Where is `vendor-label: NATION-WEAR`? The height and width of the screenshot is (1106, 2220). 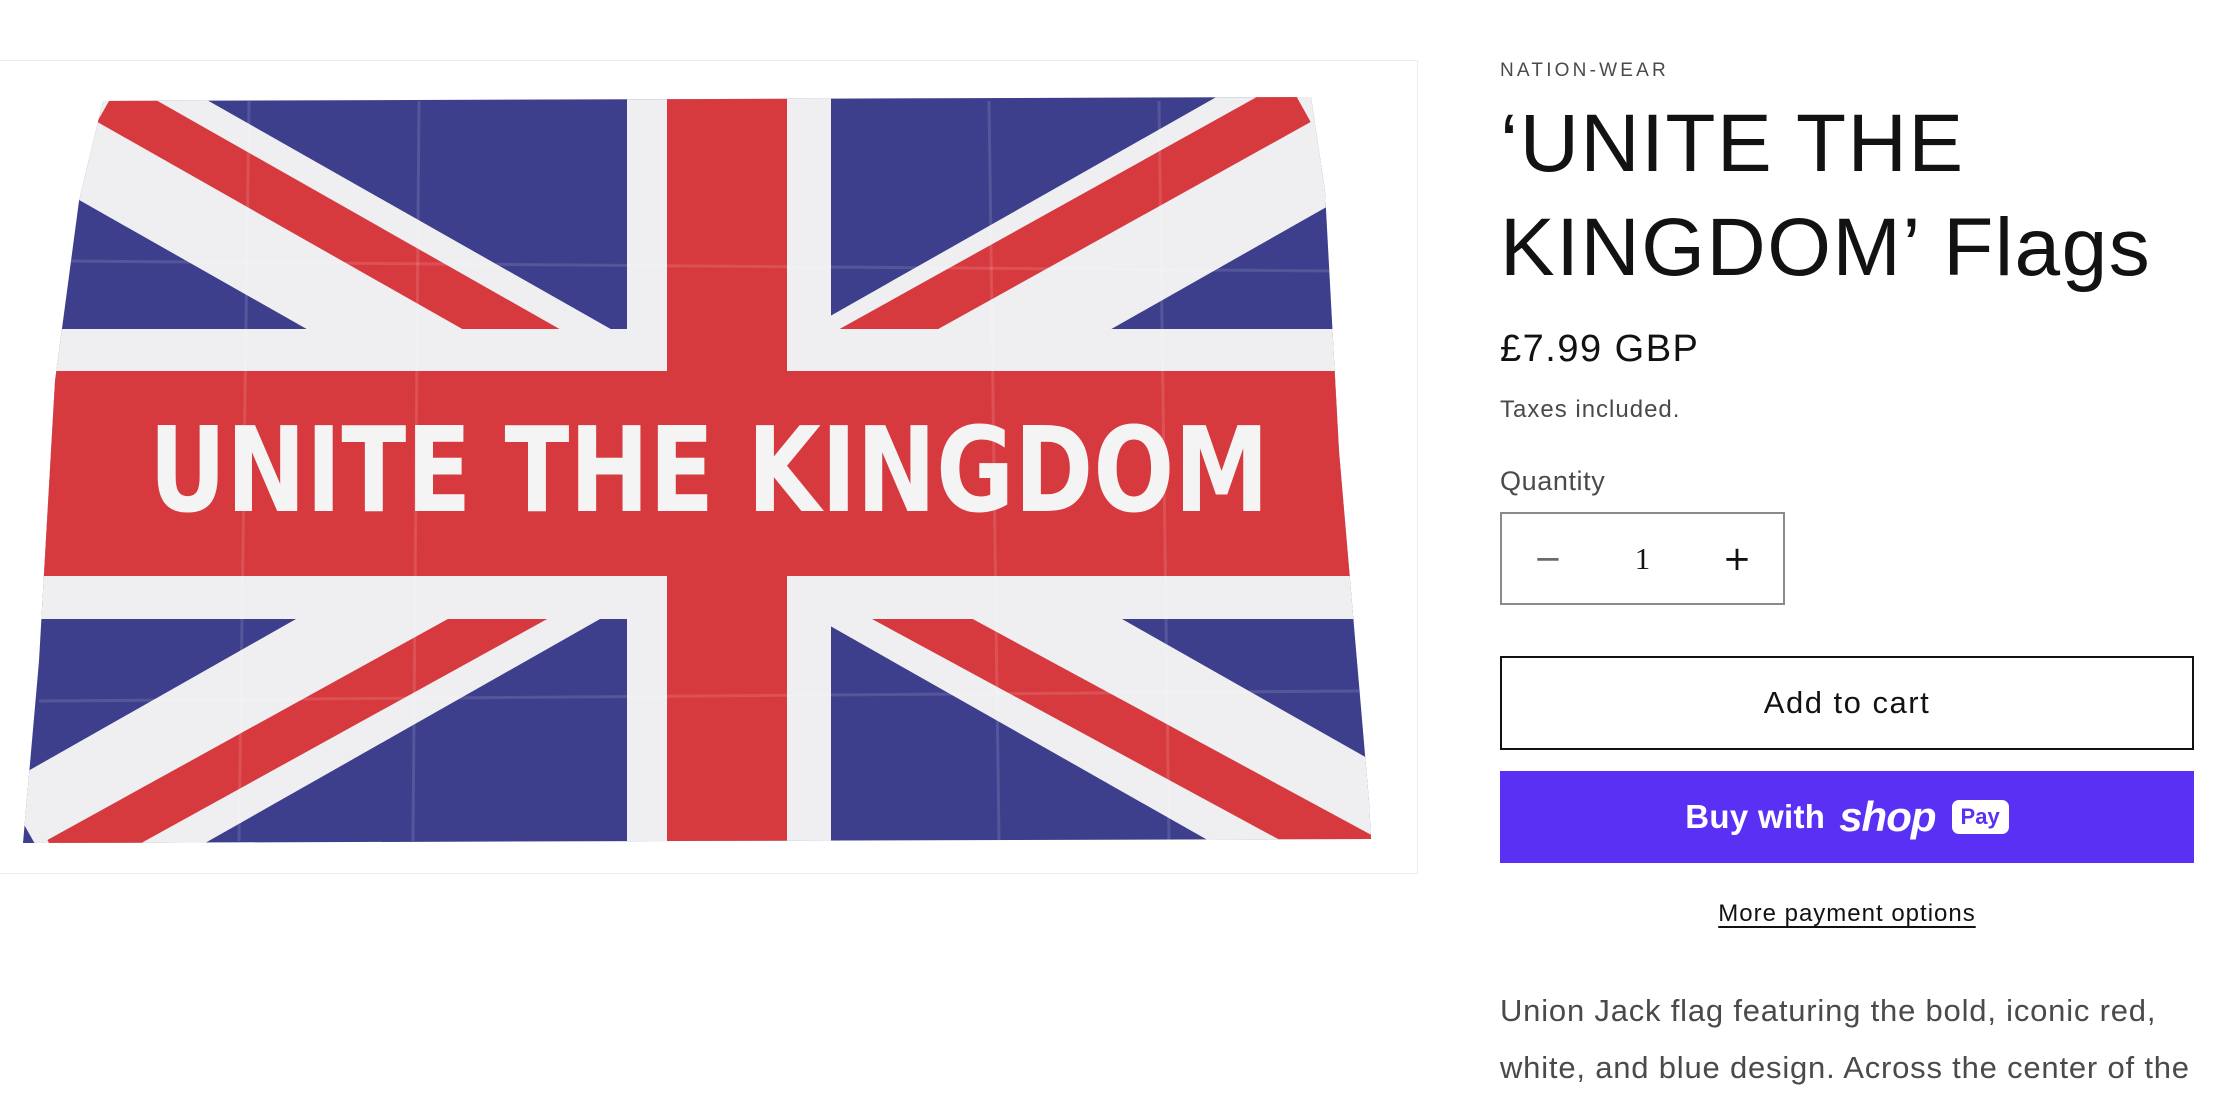
vendor-label: NATION-WEAR is located at coordinates (1584, 70).